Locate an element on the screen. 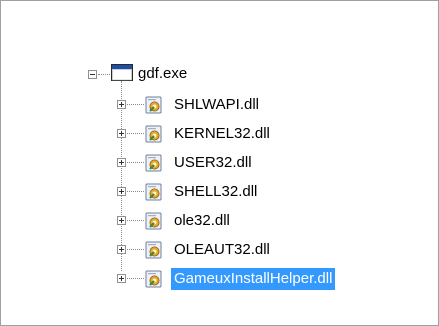 This screenshot has height=326, width=439. tree-item-label: SHELL32.dll is located at coordinates (215, 192).